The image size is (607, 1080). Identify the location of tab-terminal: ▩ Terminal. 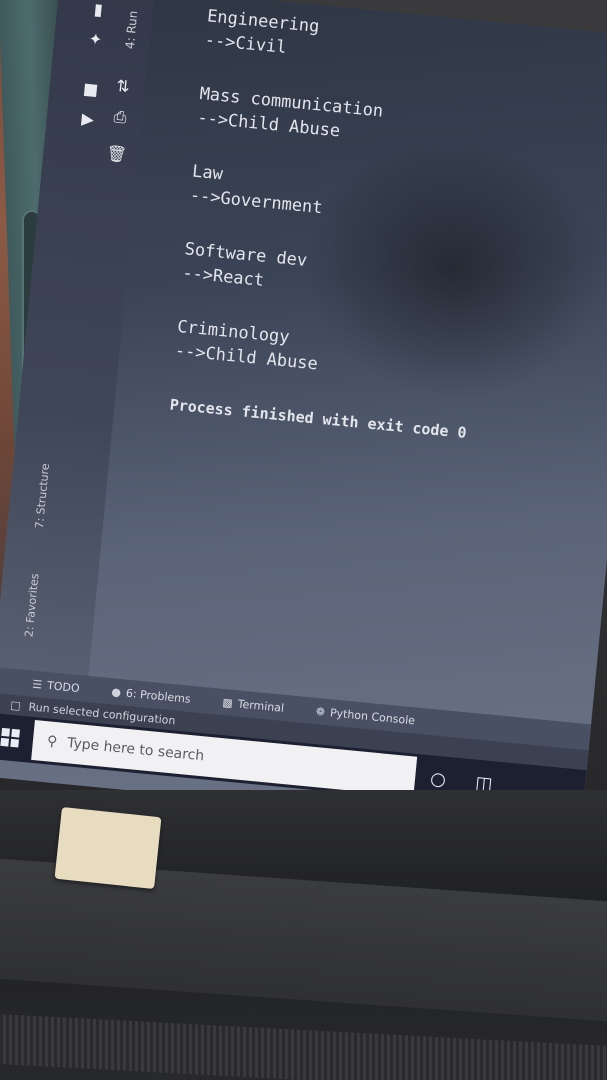
(253, 704).